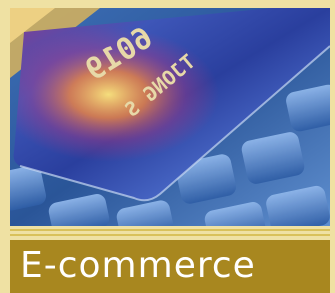 Image resolution: width=335 pixels, height=293 pixels. What do you see at coordinates (170, 230) in the screenshot?
I see `divider-line-top` at bounding box center [170, 230].